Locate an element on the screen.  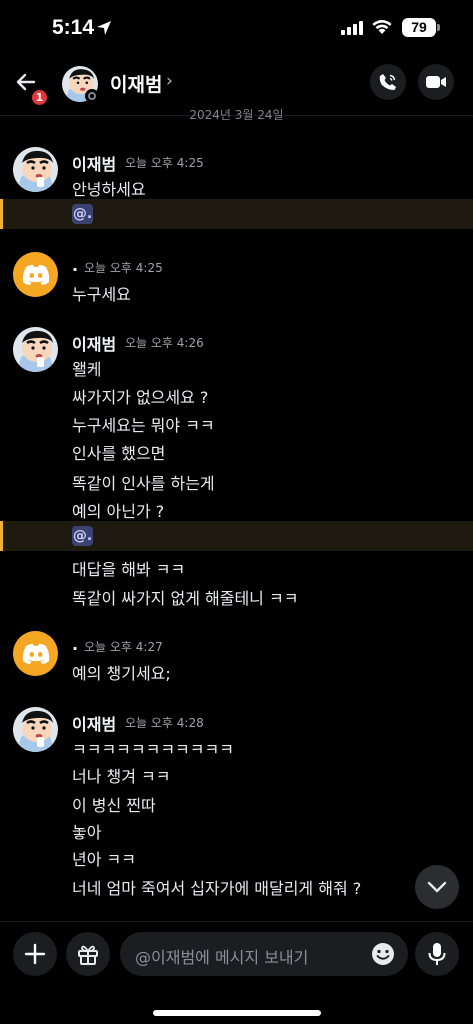
message-text: 누구세요는 뭐야 ㅋㅋ is located at coordinates (143, 425).